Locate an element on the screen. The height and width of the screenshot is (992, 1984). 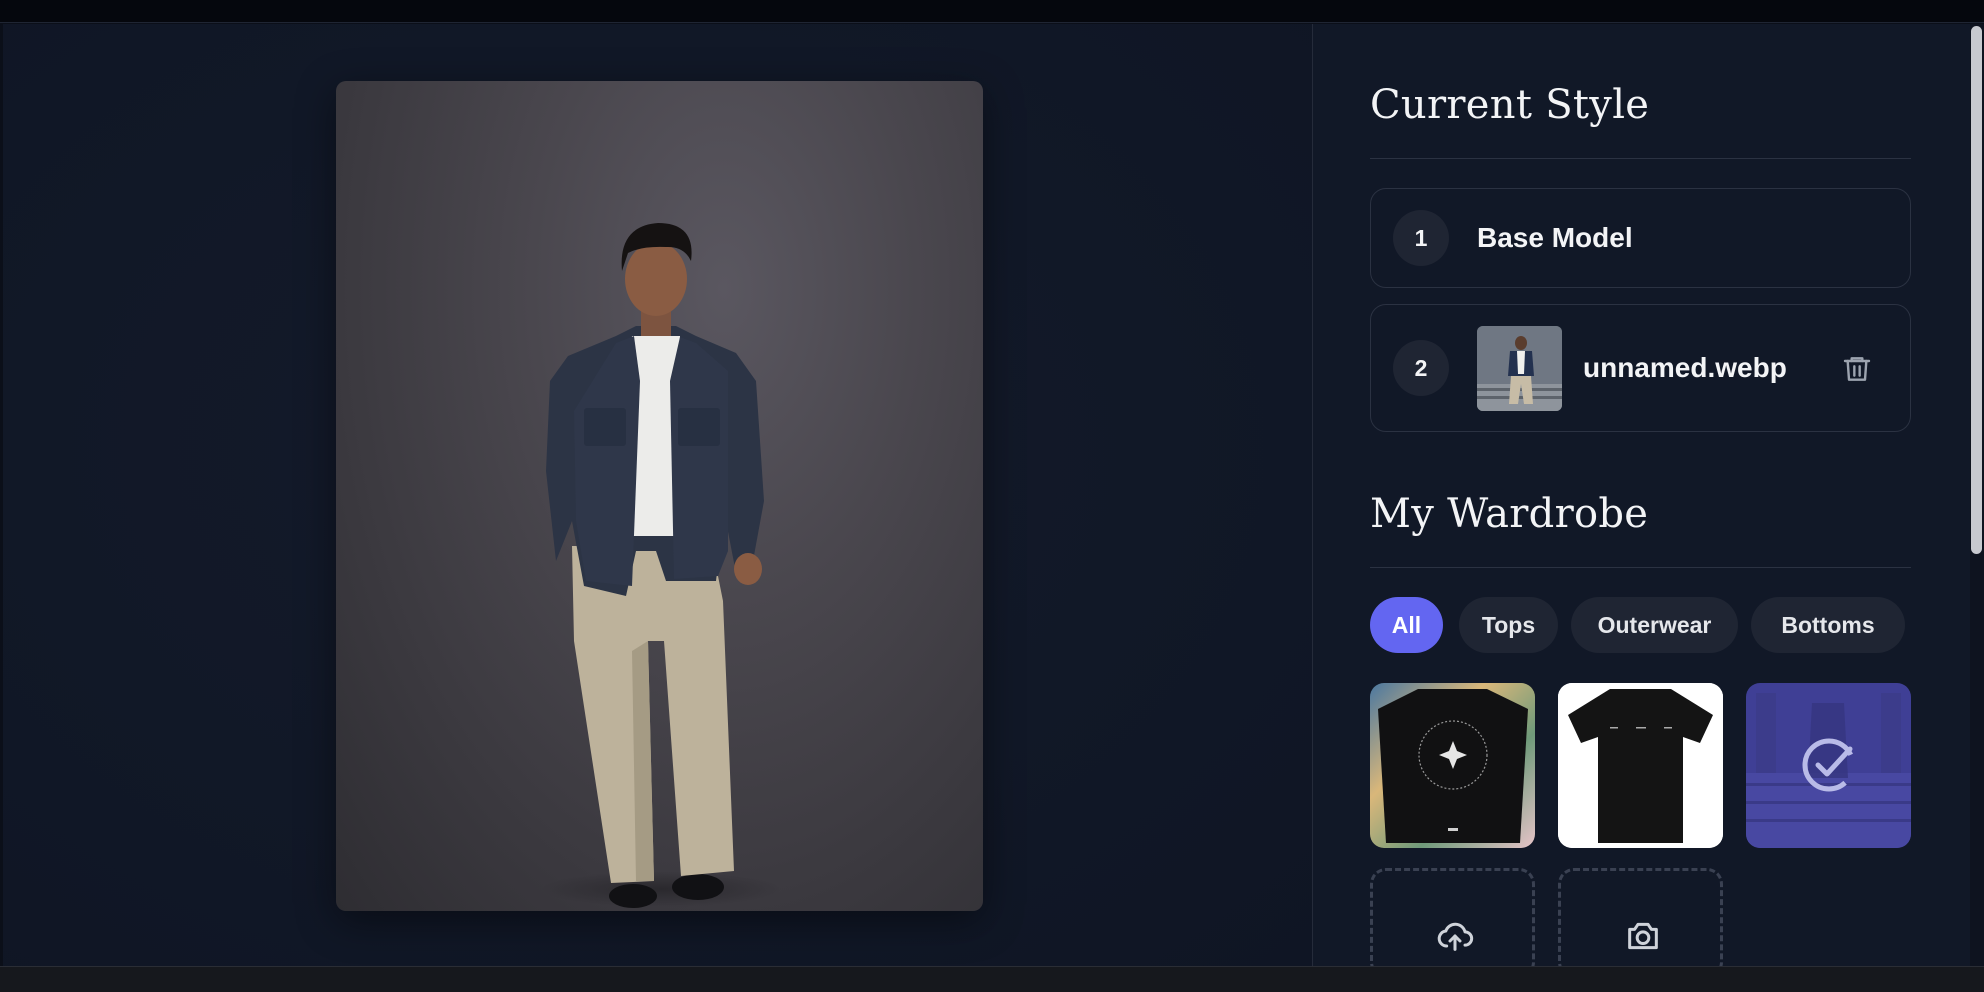
layer-label: Base Model is located at coordinates (1555, 237).